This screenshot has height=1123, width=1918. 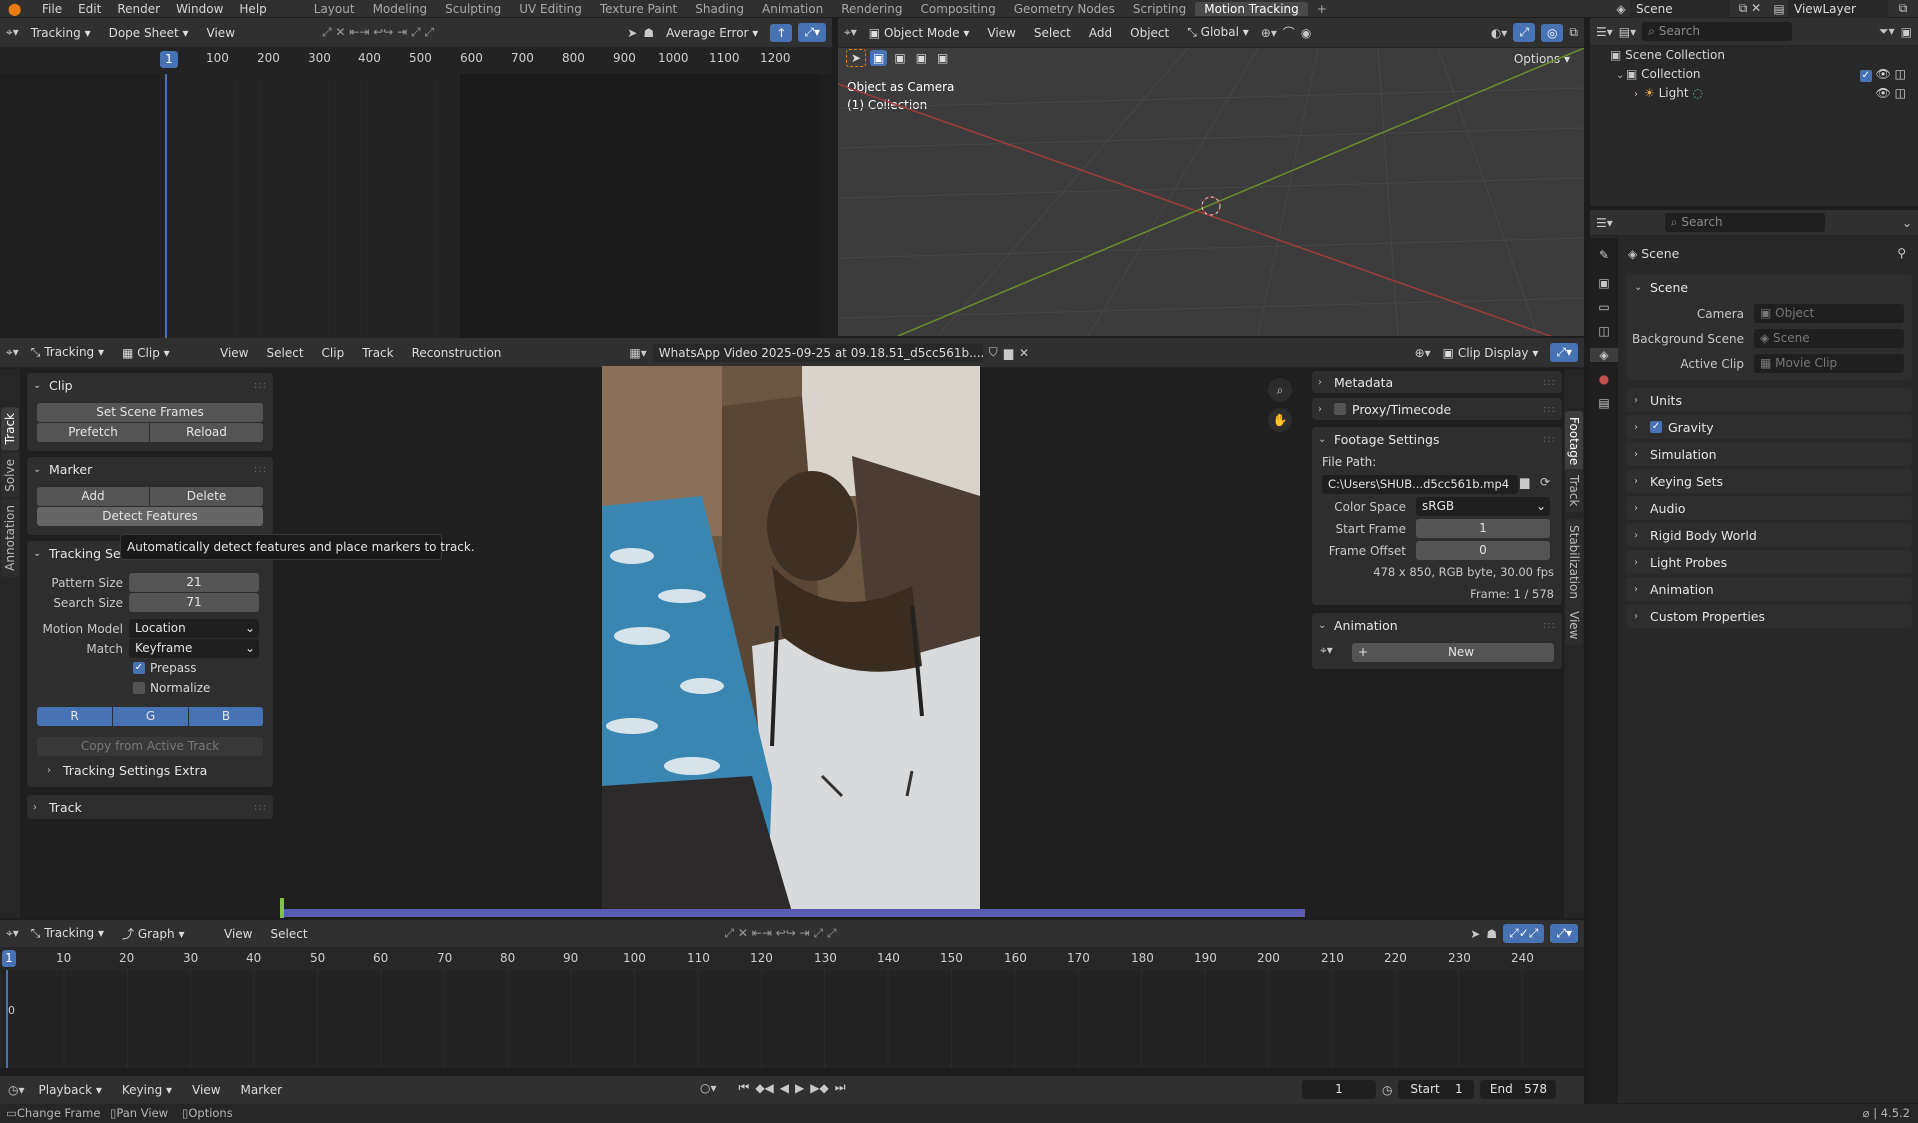 What do you see at coordinates (1524, 32) in the screenshot?
I see `gizmo-toggle: ⤢` at bounding box center [1524, 32].